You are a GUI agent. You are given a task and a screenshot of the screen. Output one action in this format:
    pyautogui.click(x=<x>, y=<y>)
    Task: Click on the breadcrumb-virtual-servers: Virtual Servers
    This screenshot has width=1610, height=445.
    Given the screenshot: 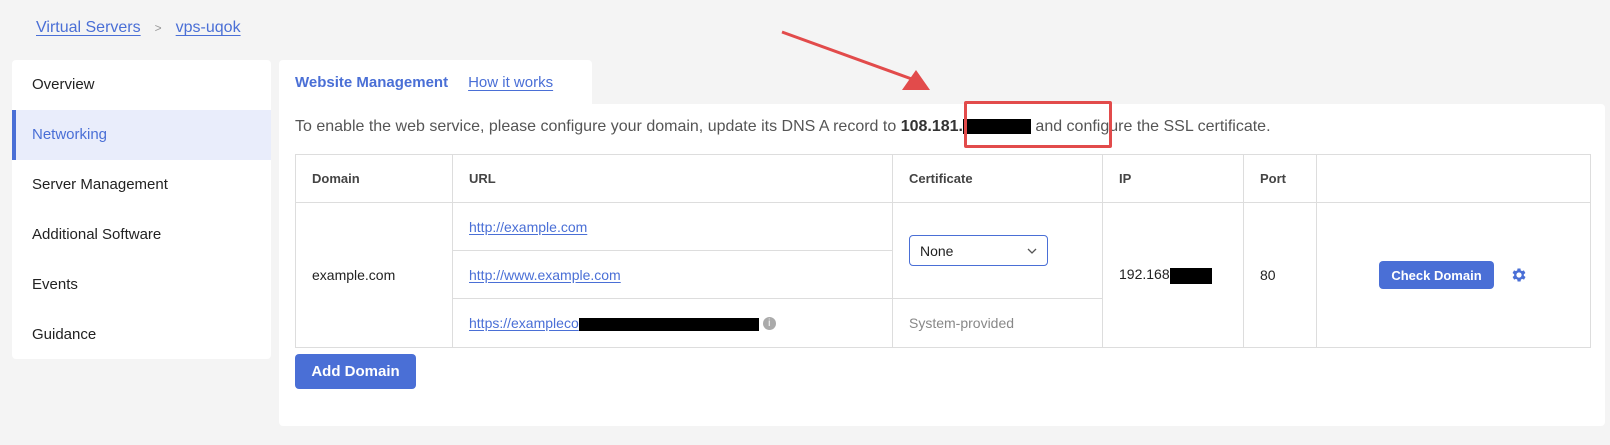 What is the action you would take?
    pyautogui.click(x=88, y=28)
    